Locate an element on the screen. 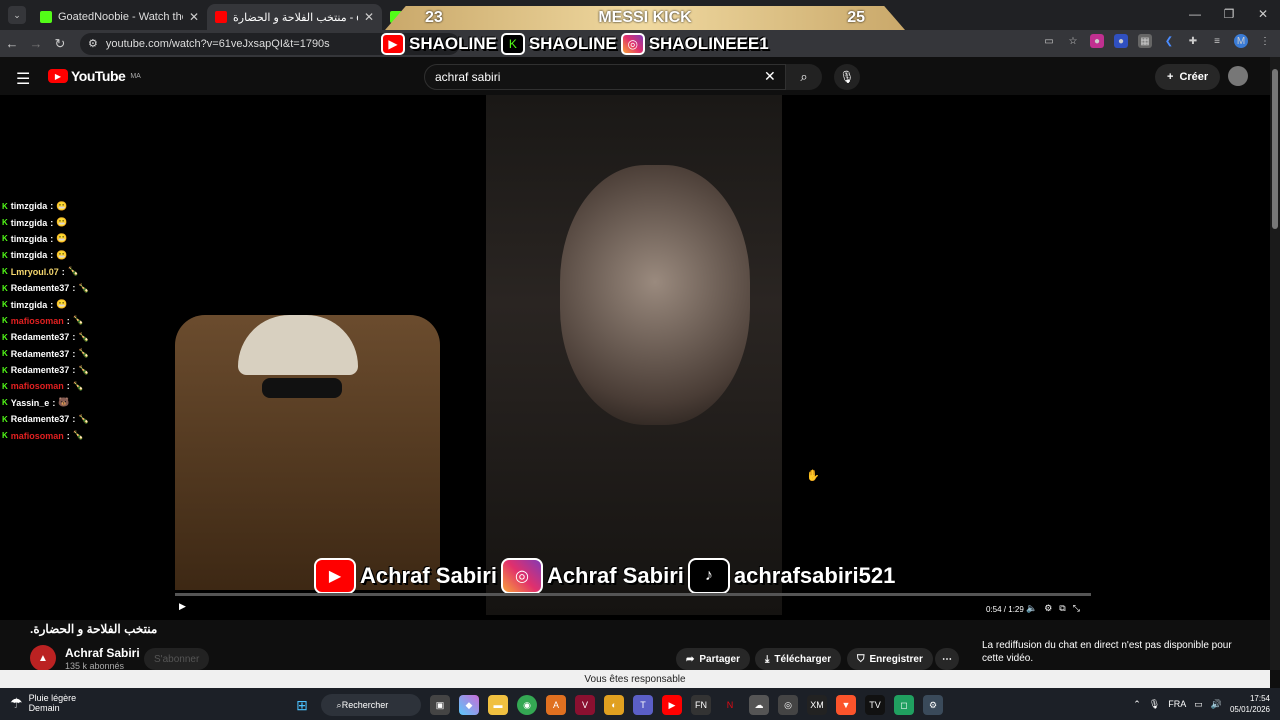  avatar is located at coordinates (1238, 76).